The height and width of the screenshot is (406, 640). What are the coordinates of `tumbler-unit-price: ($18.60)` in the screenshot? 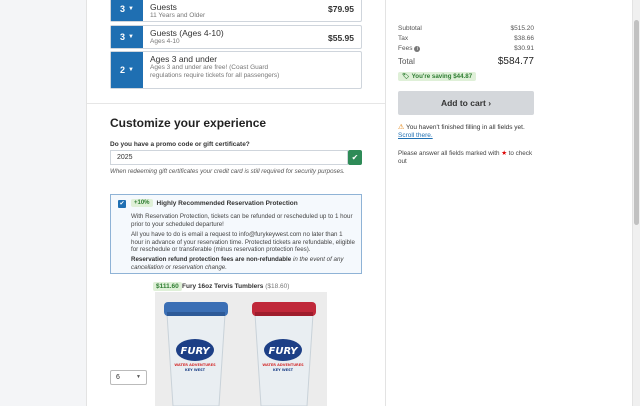 It's located at (277, 286).